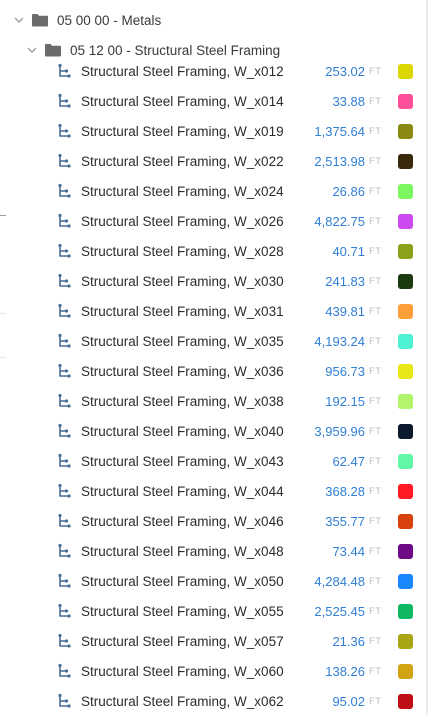 The height and width of the screenshot is (716, 428). Describe the element at coordinates (214, 191) in the screenshot. I see `list-item: Structural Steel Framing, W_x024 26.86 FT` at that location.